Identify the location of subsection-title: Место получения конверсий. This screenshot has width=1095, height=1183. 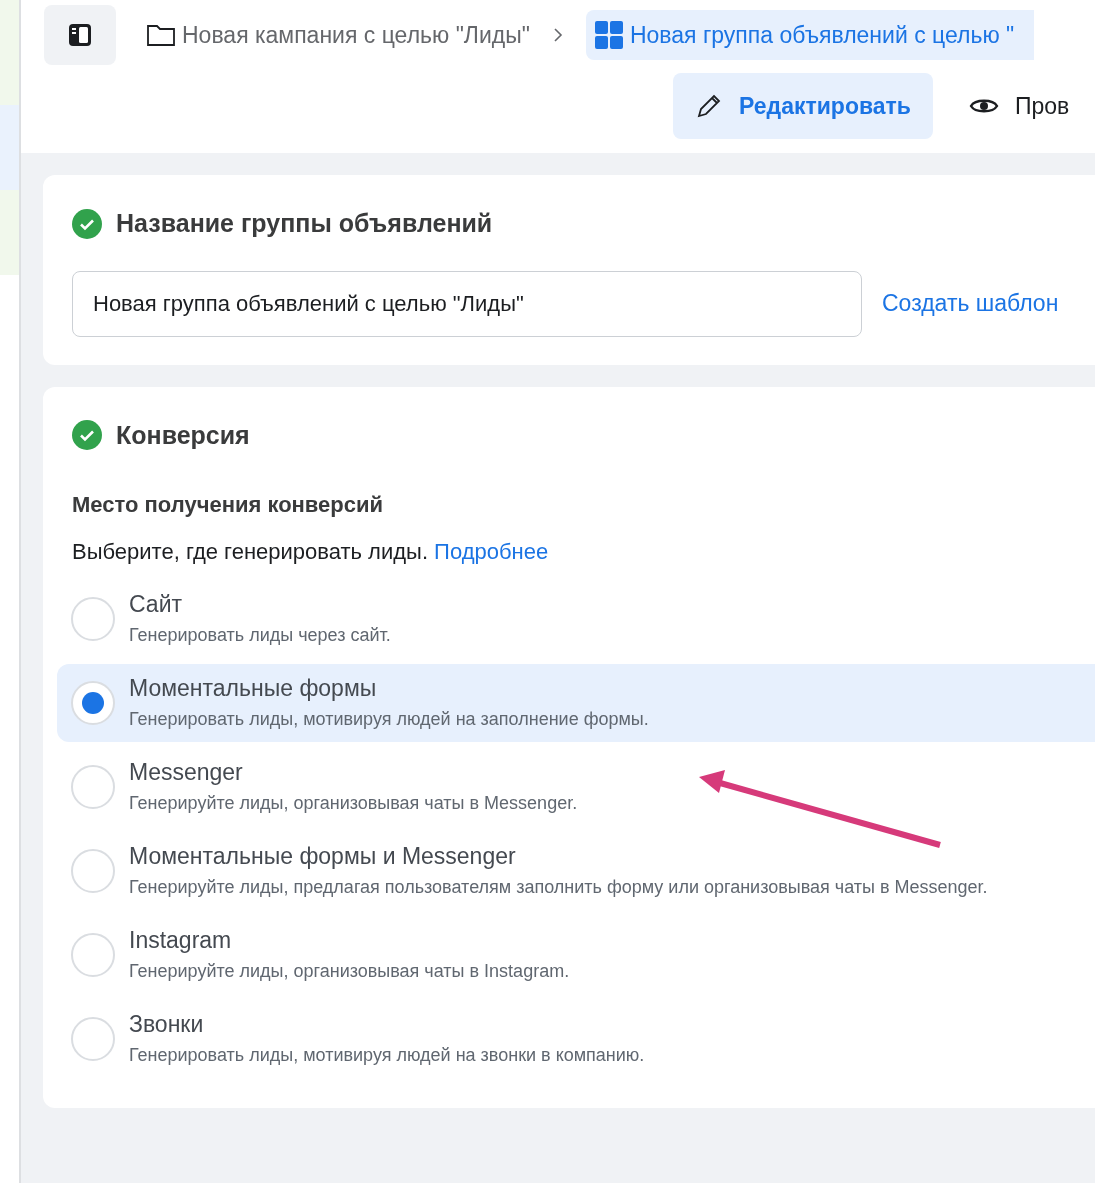
(228, 505).